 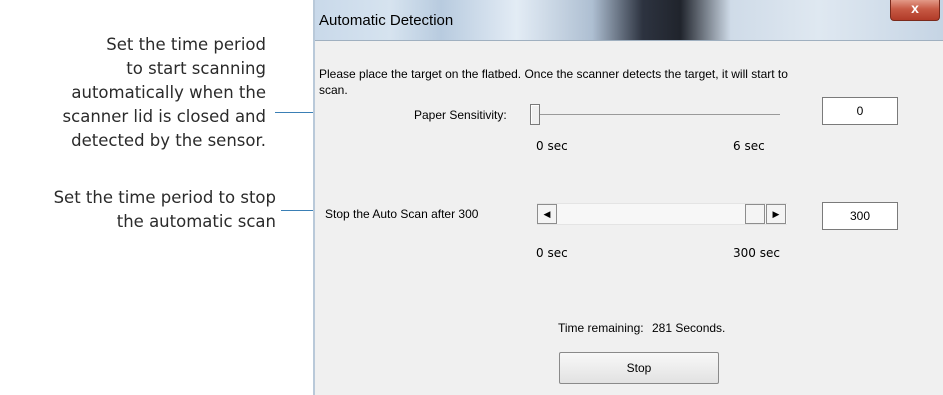 I want to click on sensitivity-min-label: 0 sec, so click(x=552, y=146).